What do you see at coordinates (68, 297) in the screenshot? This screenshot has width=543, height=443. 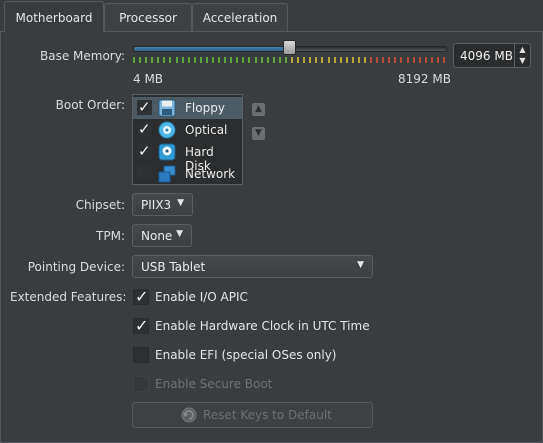 I see `extended-features-label: Extended Features:` at bounding box center [68, 297].